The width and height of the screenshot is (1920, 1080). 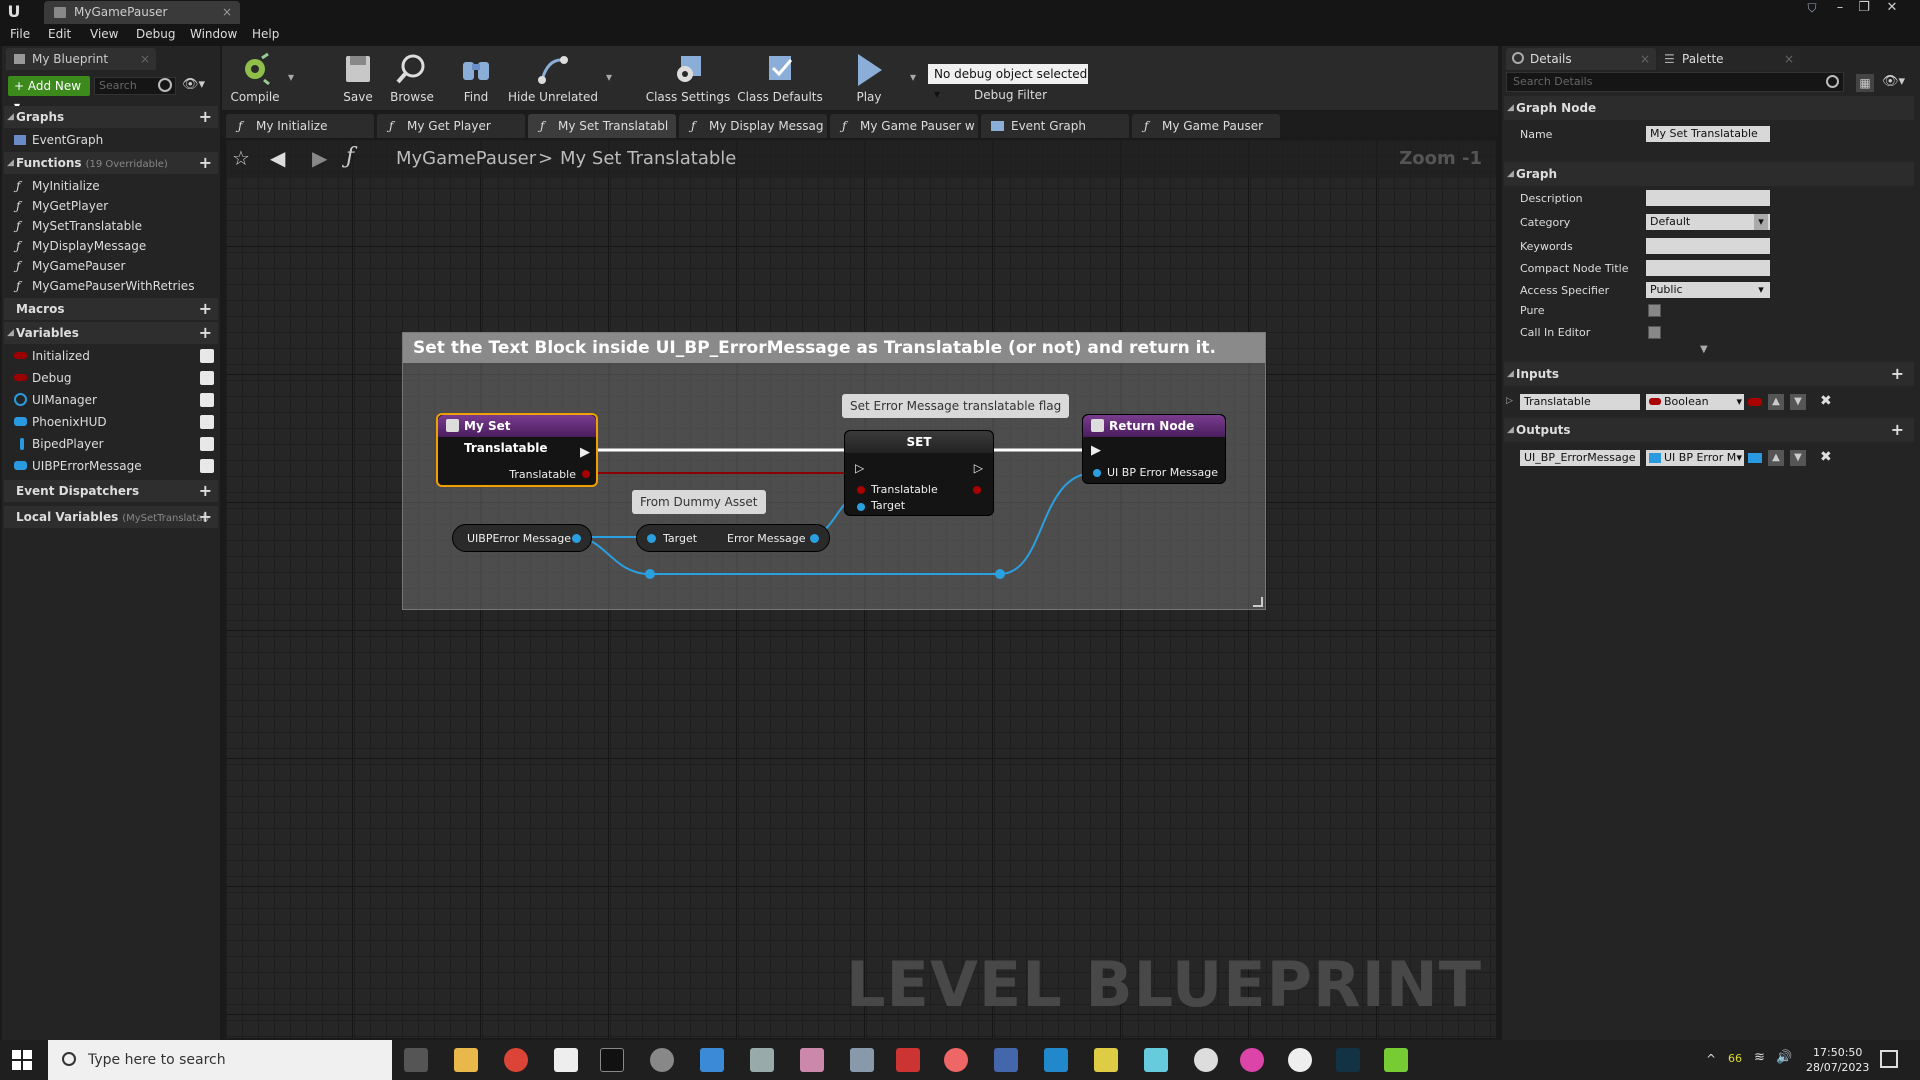 I want to click on add-output-icon: +, so click(x=1897, y=430).